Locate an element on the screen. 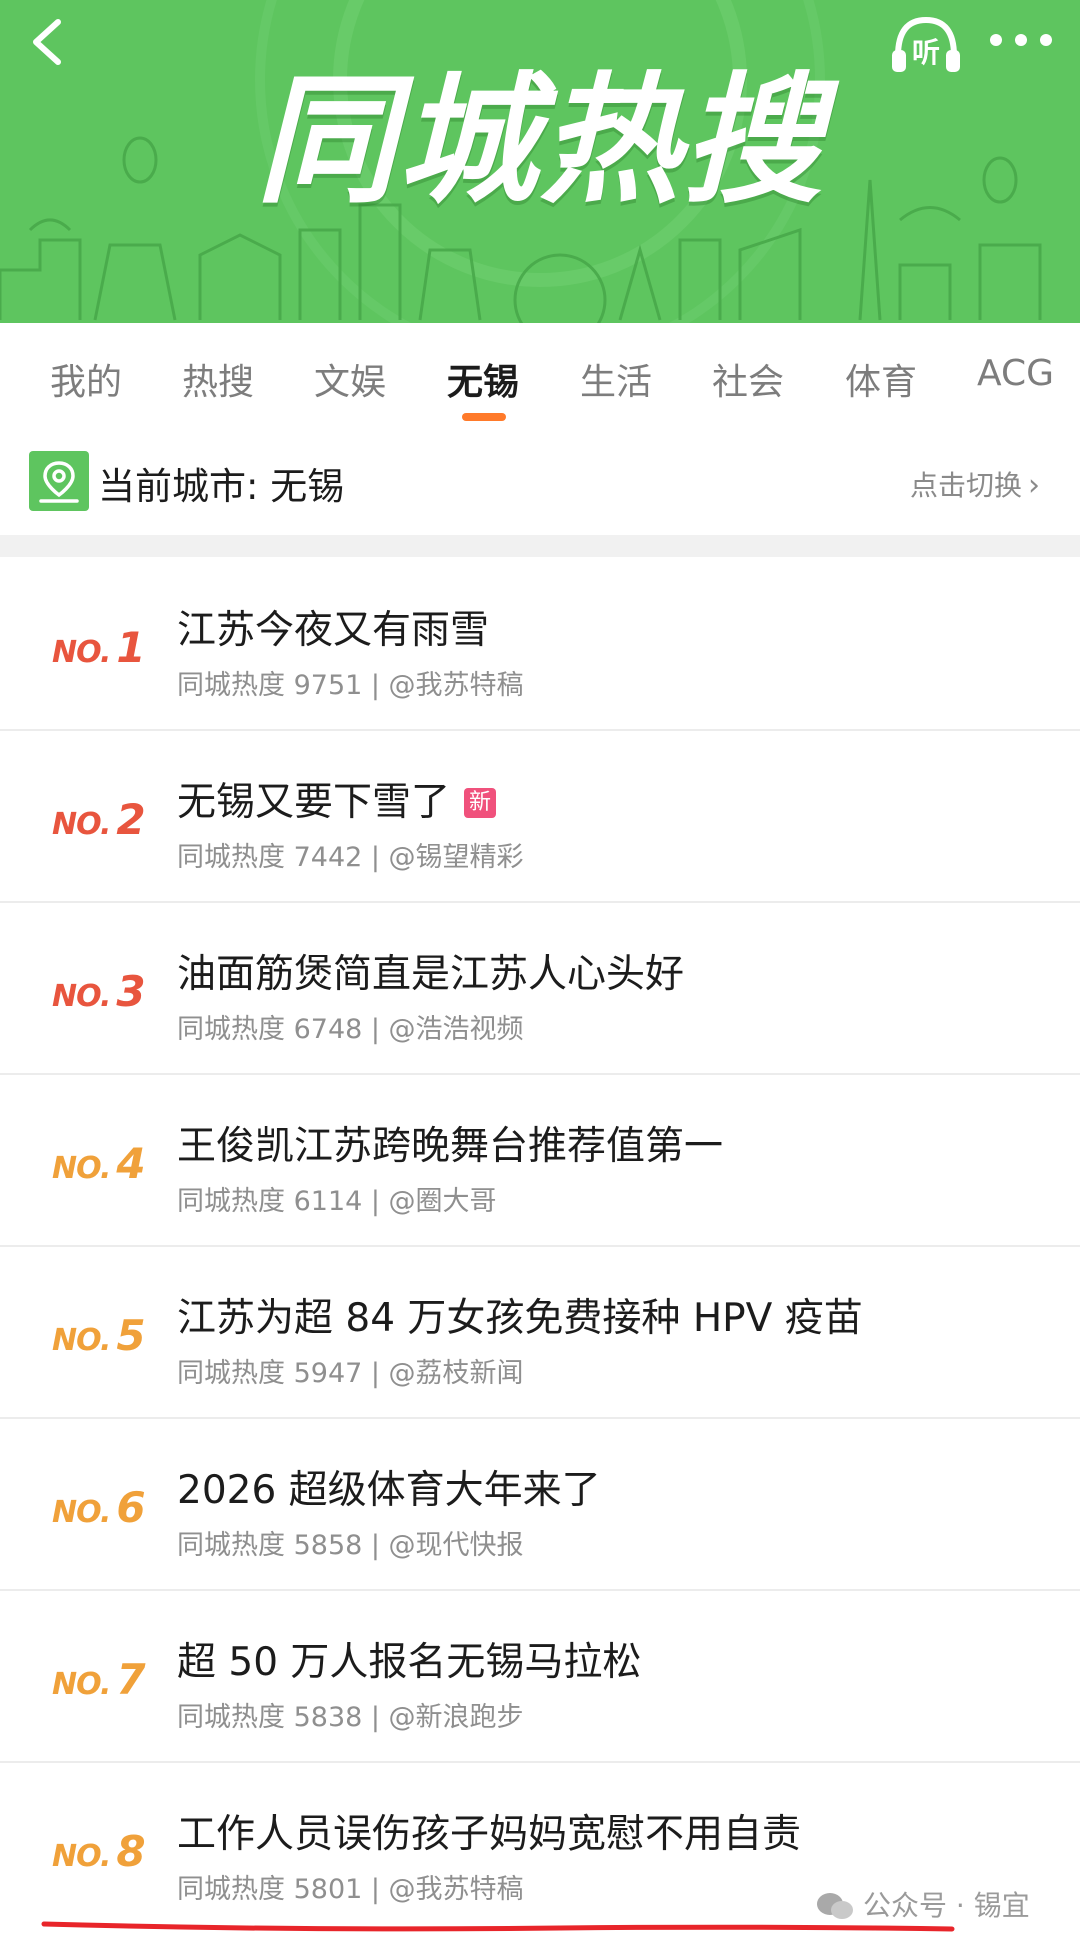 Image resolution: width=1080 pixels, height=1945 pixels. rank-label: NO. 2 is located at coordinates (99, 819).